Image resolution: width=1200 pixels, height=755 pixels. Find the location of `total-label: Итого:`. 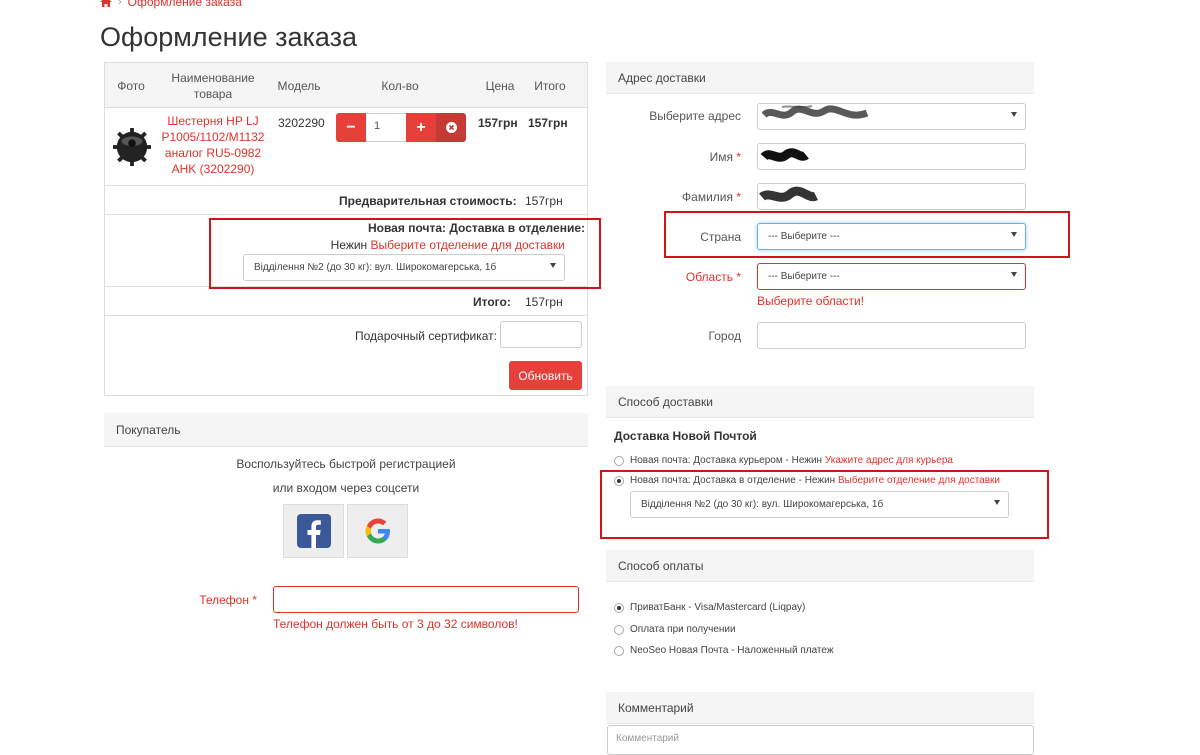

total-label: Итого: is located at coordinates (492, 302).